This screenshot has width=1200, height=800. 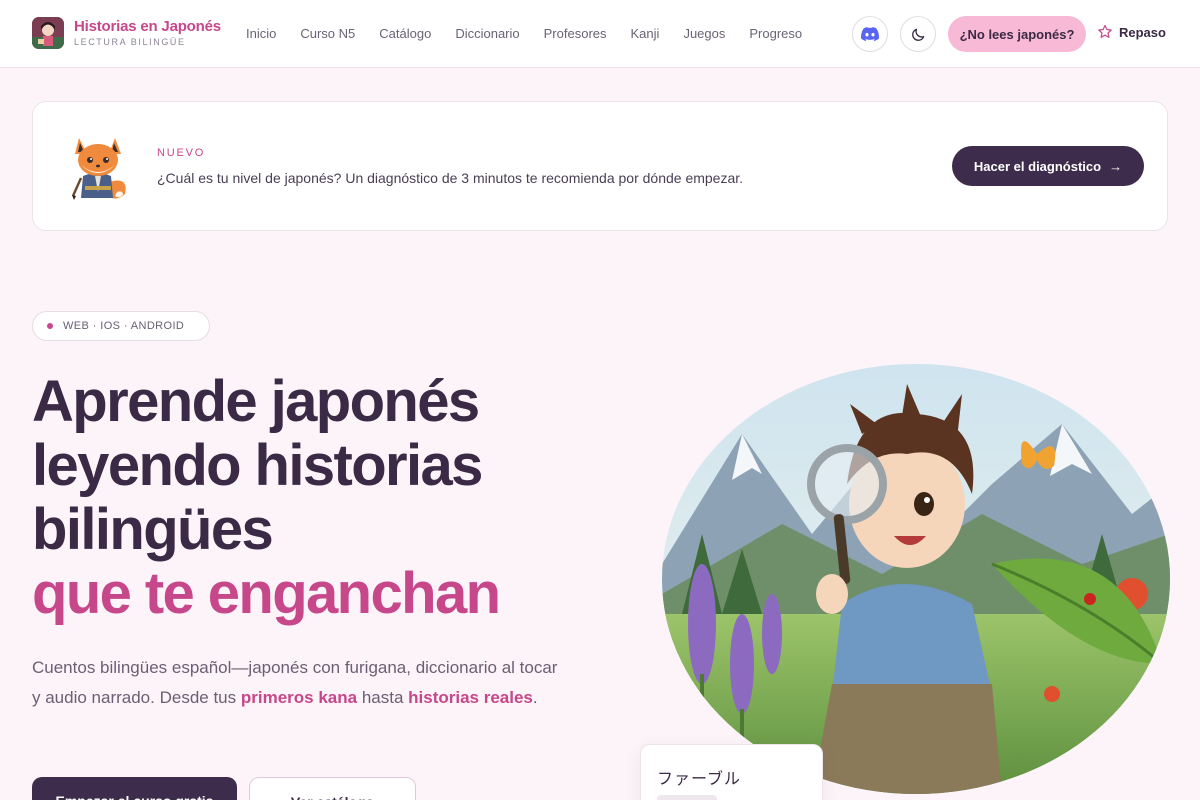 I want to click on nav-item-inicio: Inicio, so click(x=261, y=34).